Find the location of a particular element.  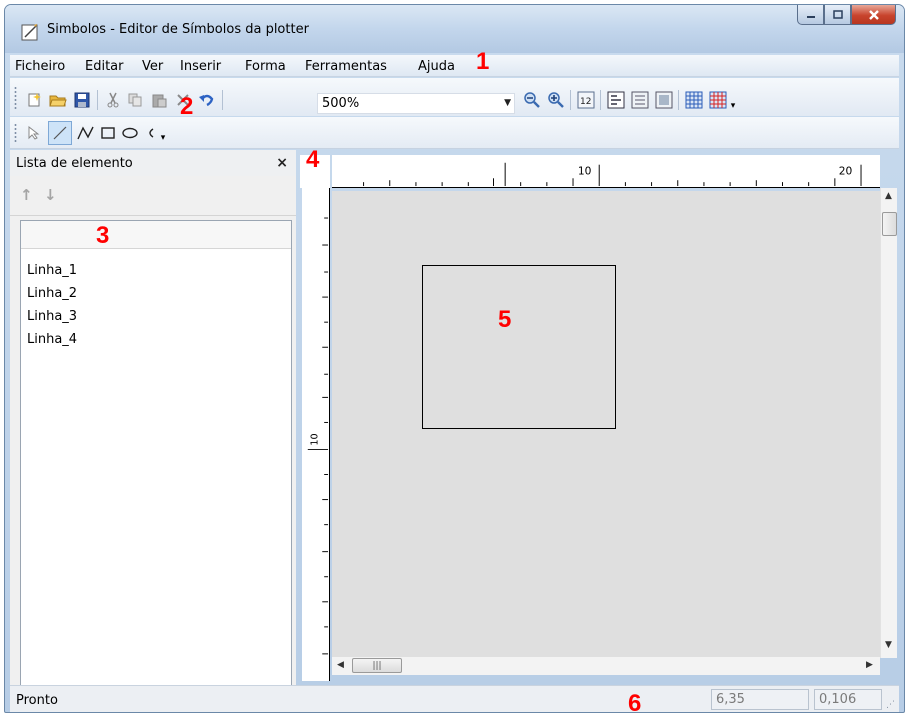

list-item: Linha_1 is located at coordinates (156, 270).